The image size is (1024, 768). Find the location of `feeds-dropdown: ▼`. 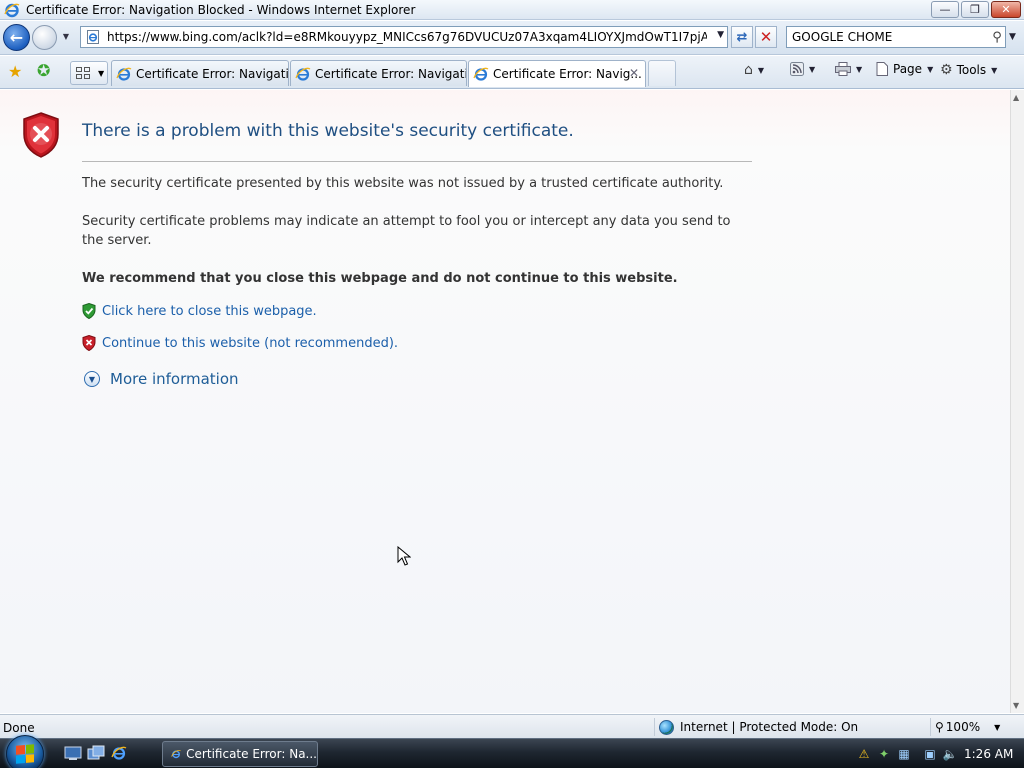

feeds-dropdown: ▼ is located at coordinates (812, 69).